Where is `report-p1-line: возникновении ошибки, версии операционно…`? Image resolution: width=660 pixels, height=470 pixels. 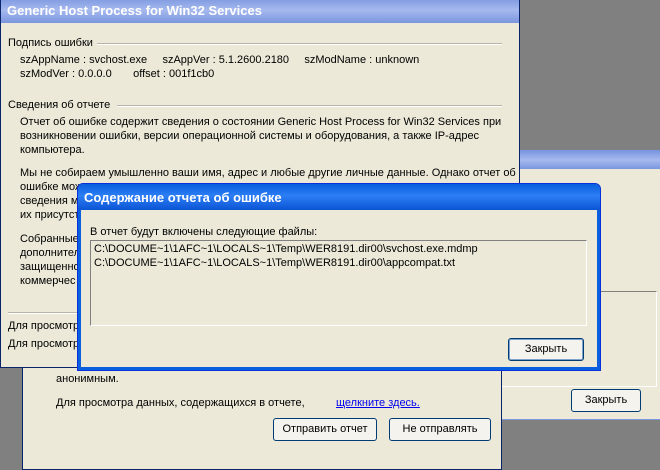 report-p1-line: возникновении ошибки, версии операционно… is located at coordinates (250, 136).